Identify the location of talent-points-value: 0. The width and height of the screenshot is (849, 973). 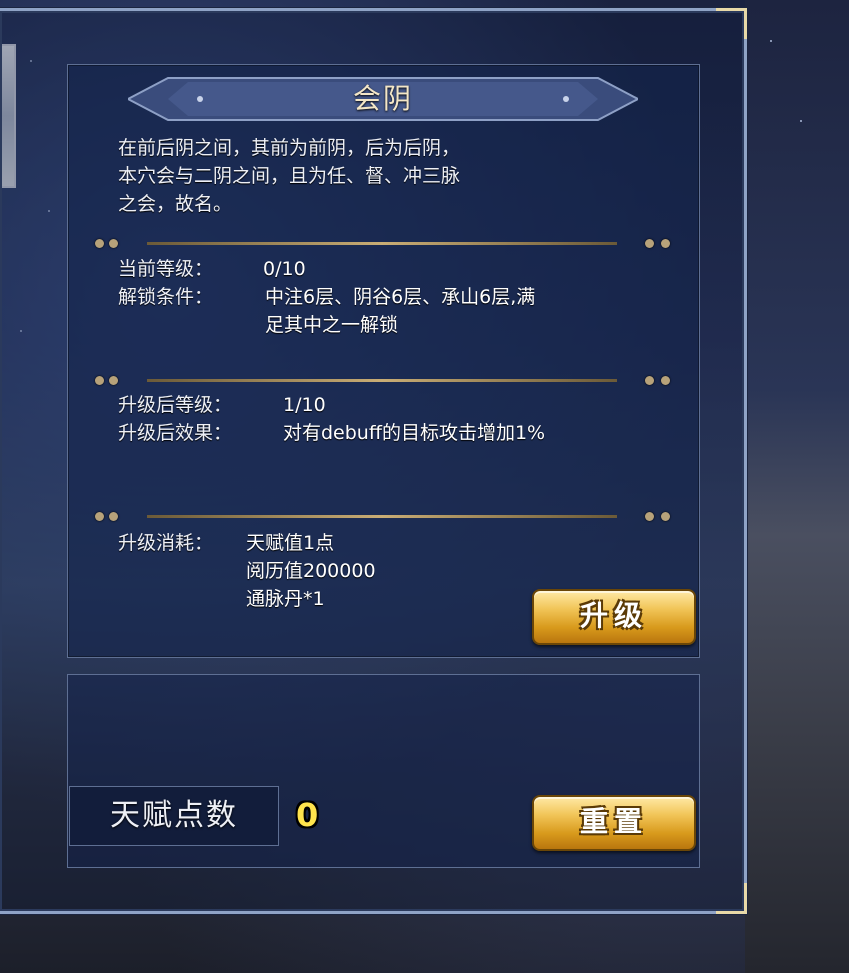
(307, 815).